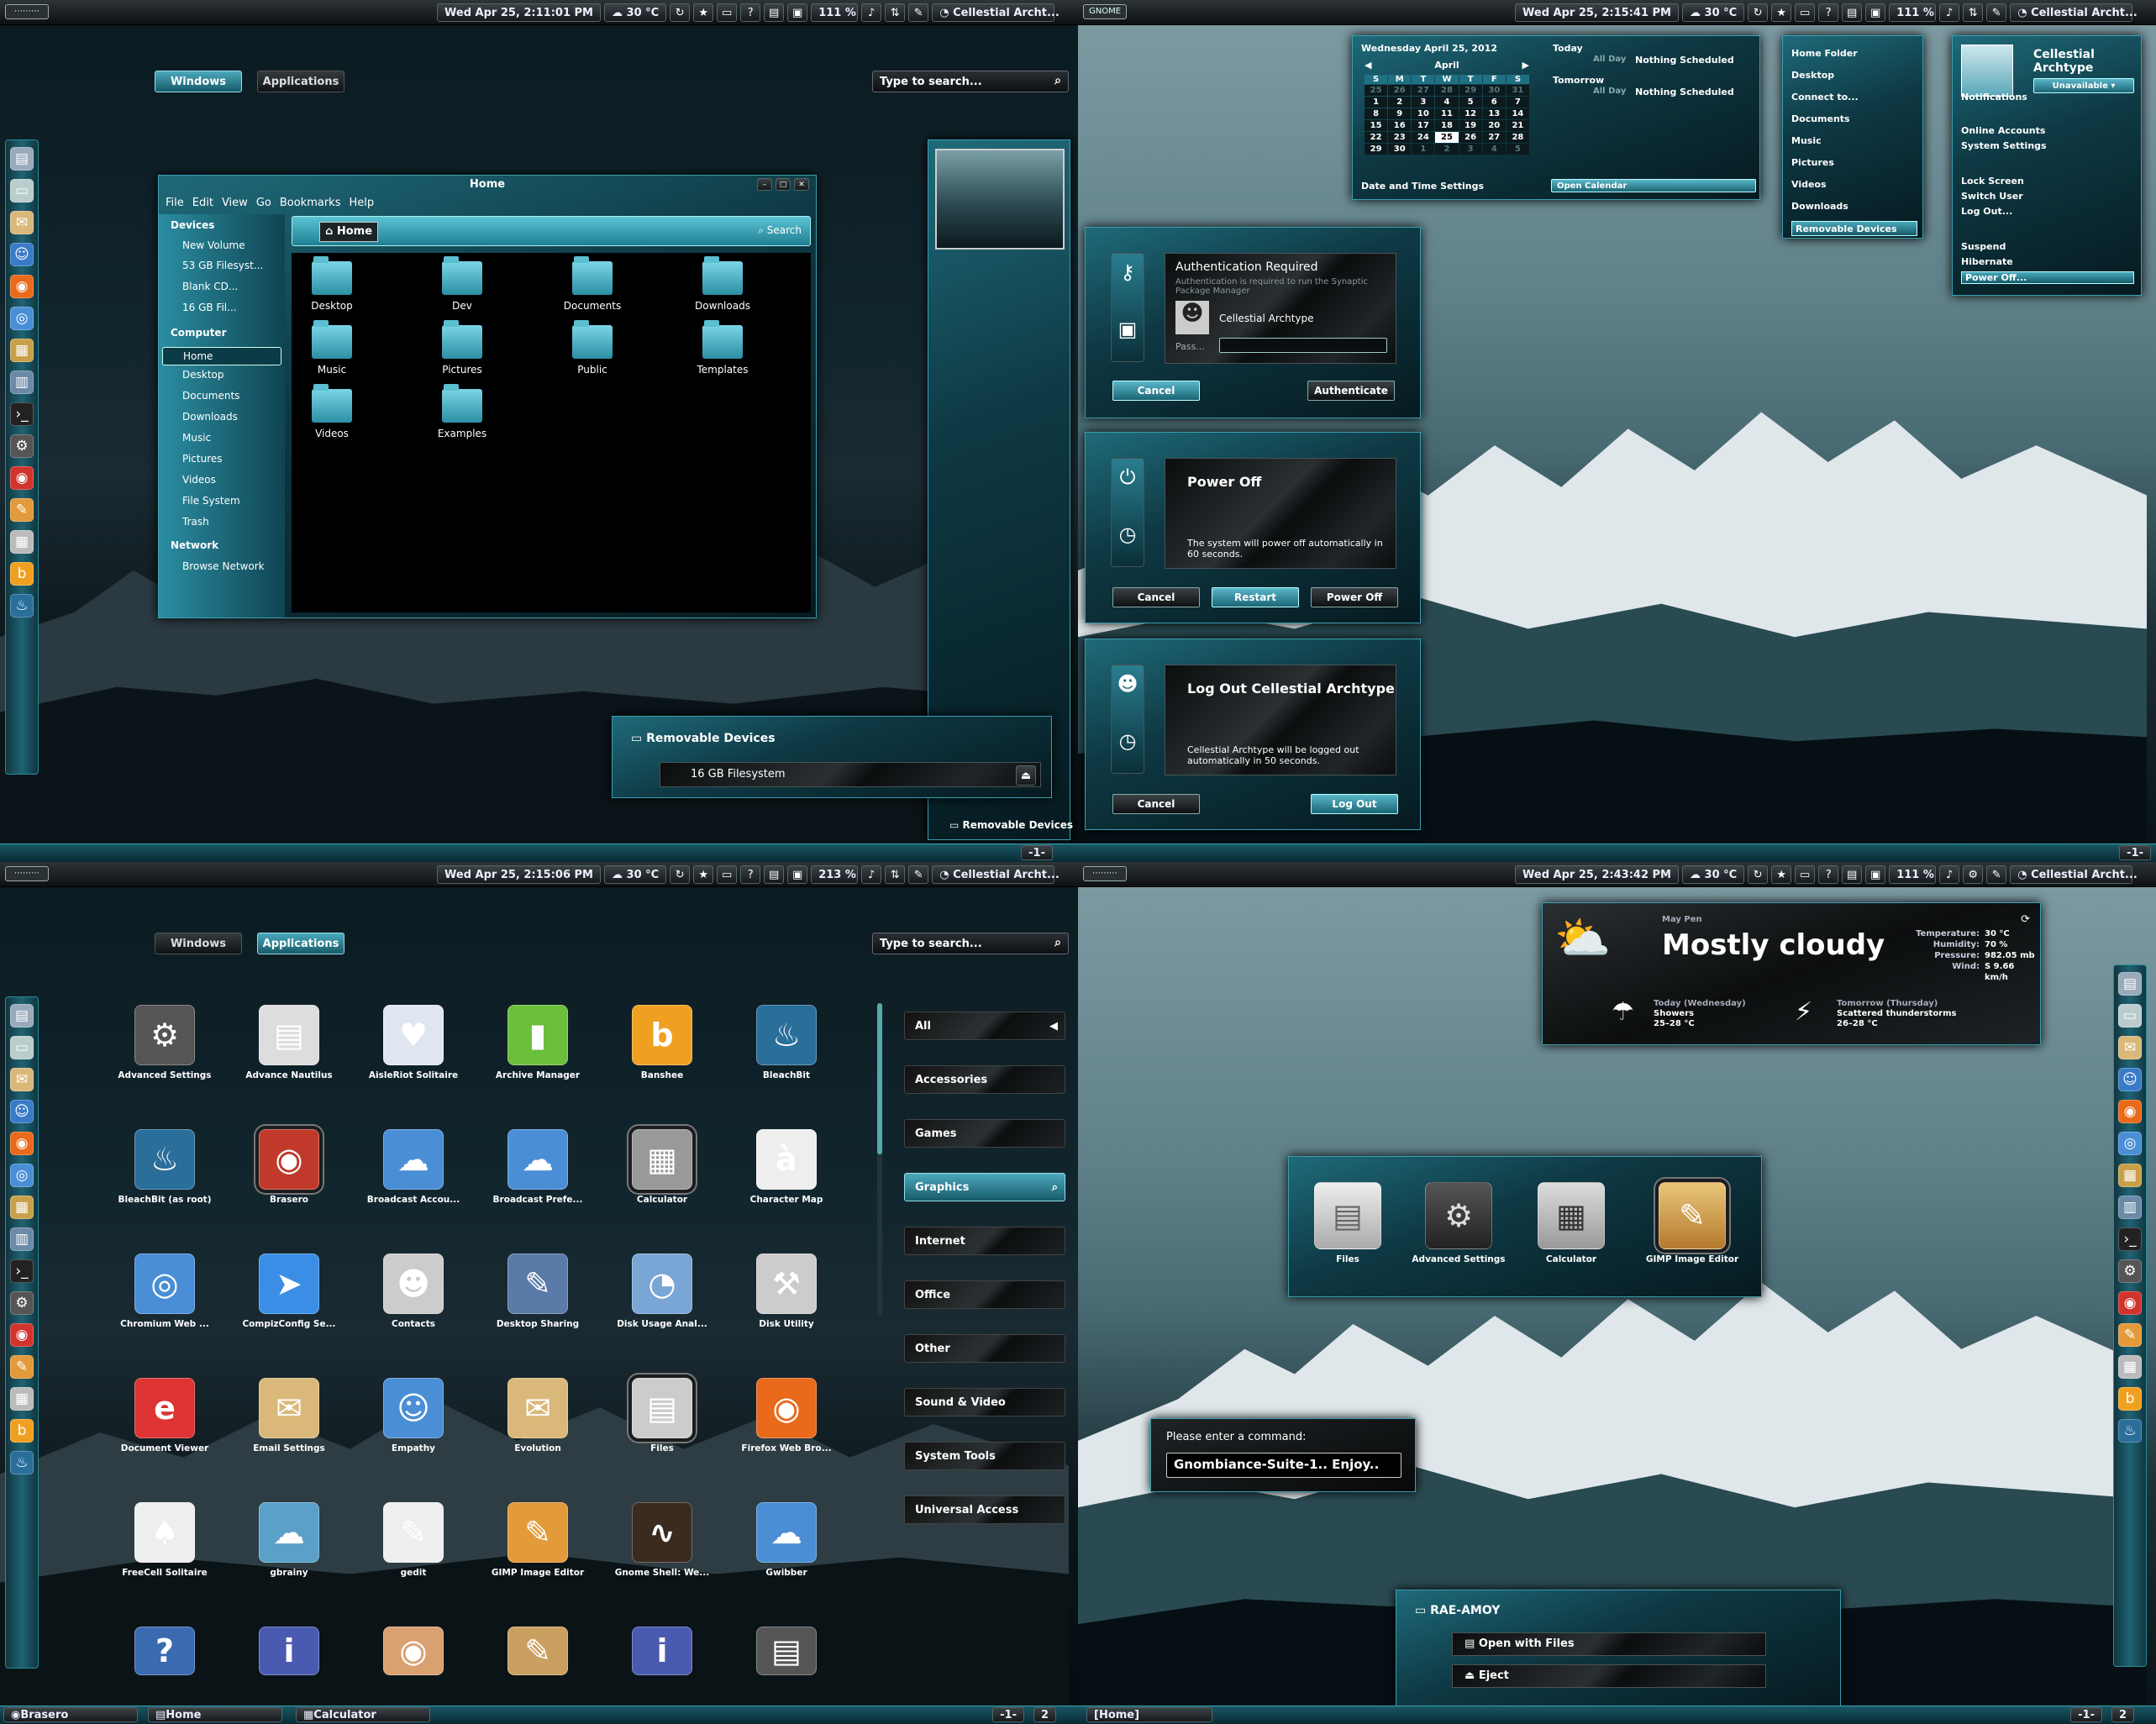 The height and width of the screenshot is (1724, 2156). What do you see at coordinates (413, 1291) in the screenshot?
I see `app-tile: ☻ Contacts` at bounding box center [413, 1291].